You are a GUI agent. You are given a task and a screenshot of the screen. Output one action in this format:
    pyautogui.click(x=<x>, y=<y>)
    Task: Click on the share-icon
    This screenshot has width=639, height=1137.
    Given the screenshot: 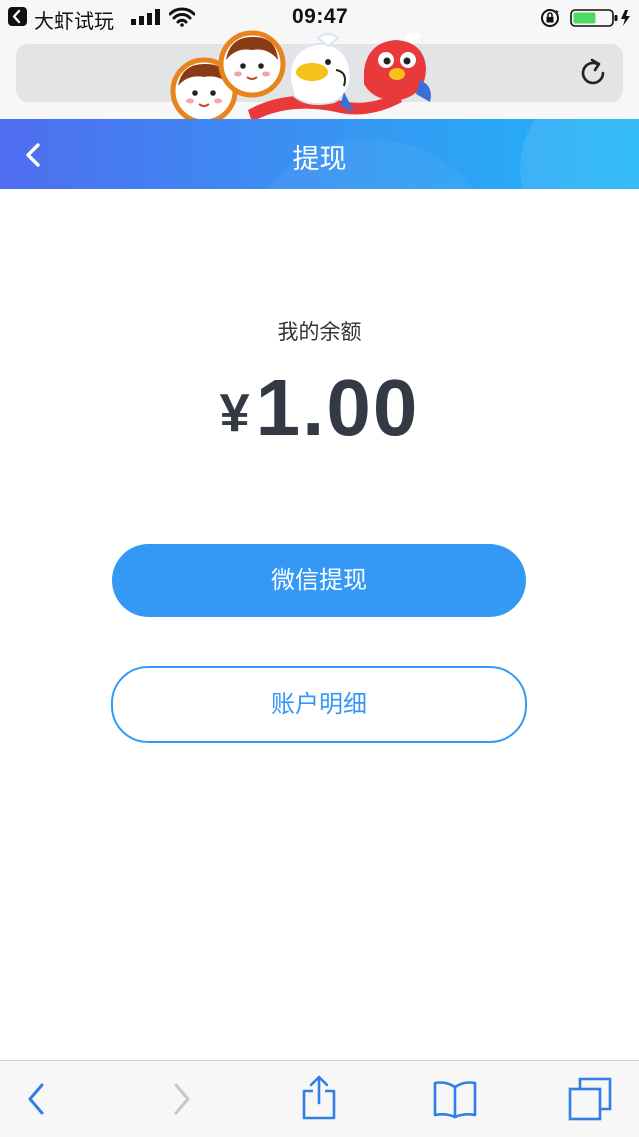 What is the action you would take?
    pyautogui.click(x=319, y=1097)
    